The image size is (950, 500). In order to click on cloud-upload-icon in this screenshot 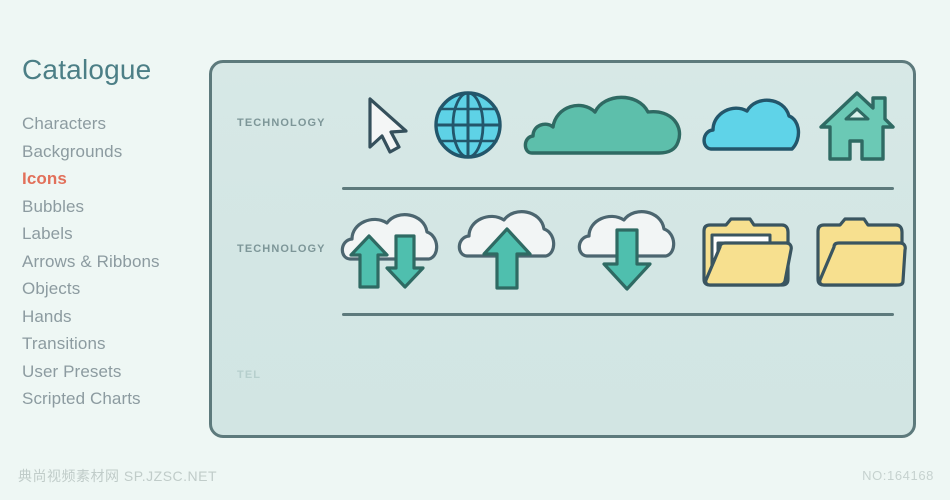, I will do `click(507, 252)`.